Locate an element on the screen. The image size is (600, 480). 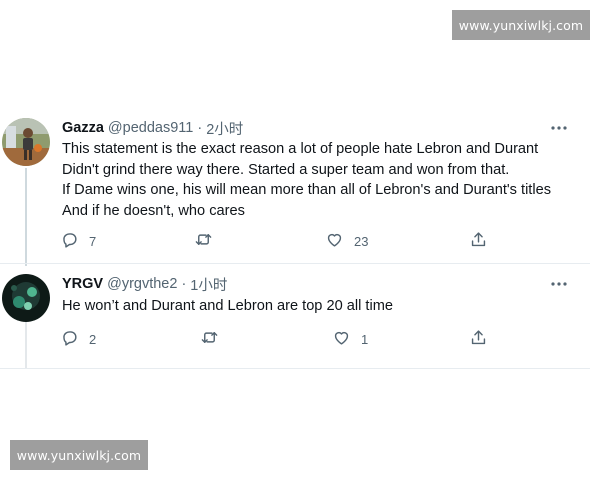
avatar-photo-dark-green is located at coordinates (26, 298).